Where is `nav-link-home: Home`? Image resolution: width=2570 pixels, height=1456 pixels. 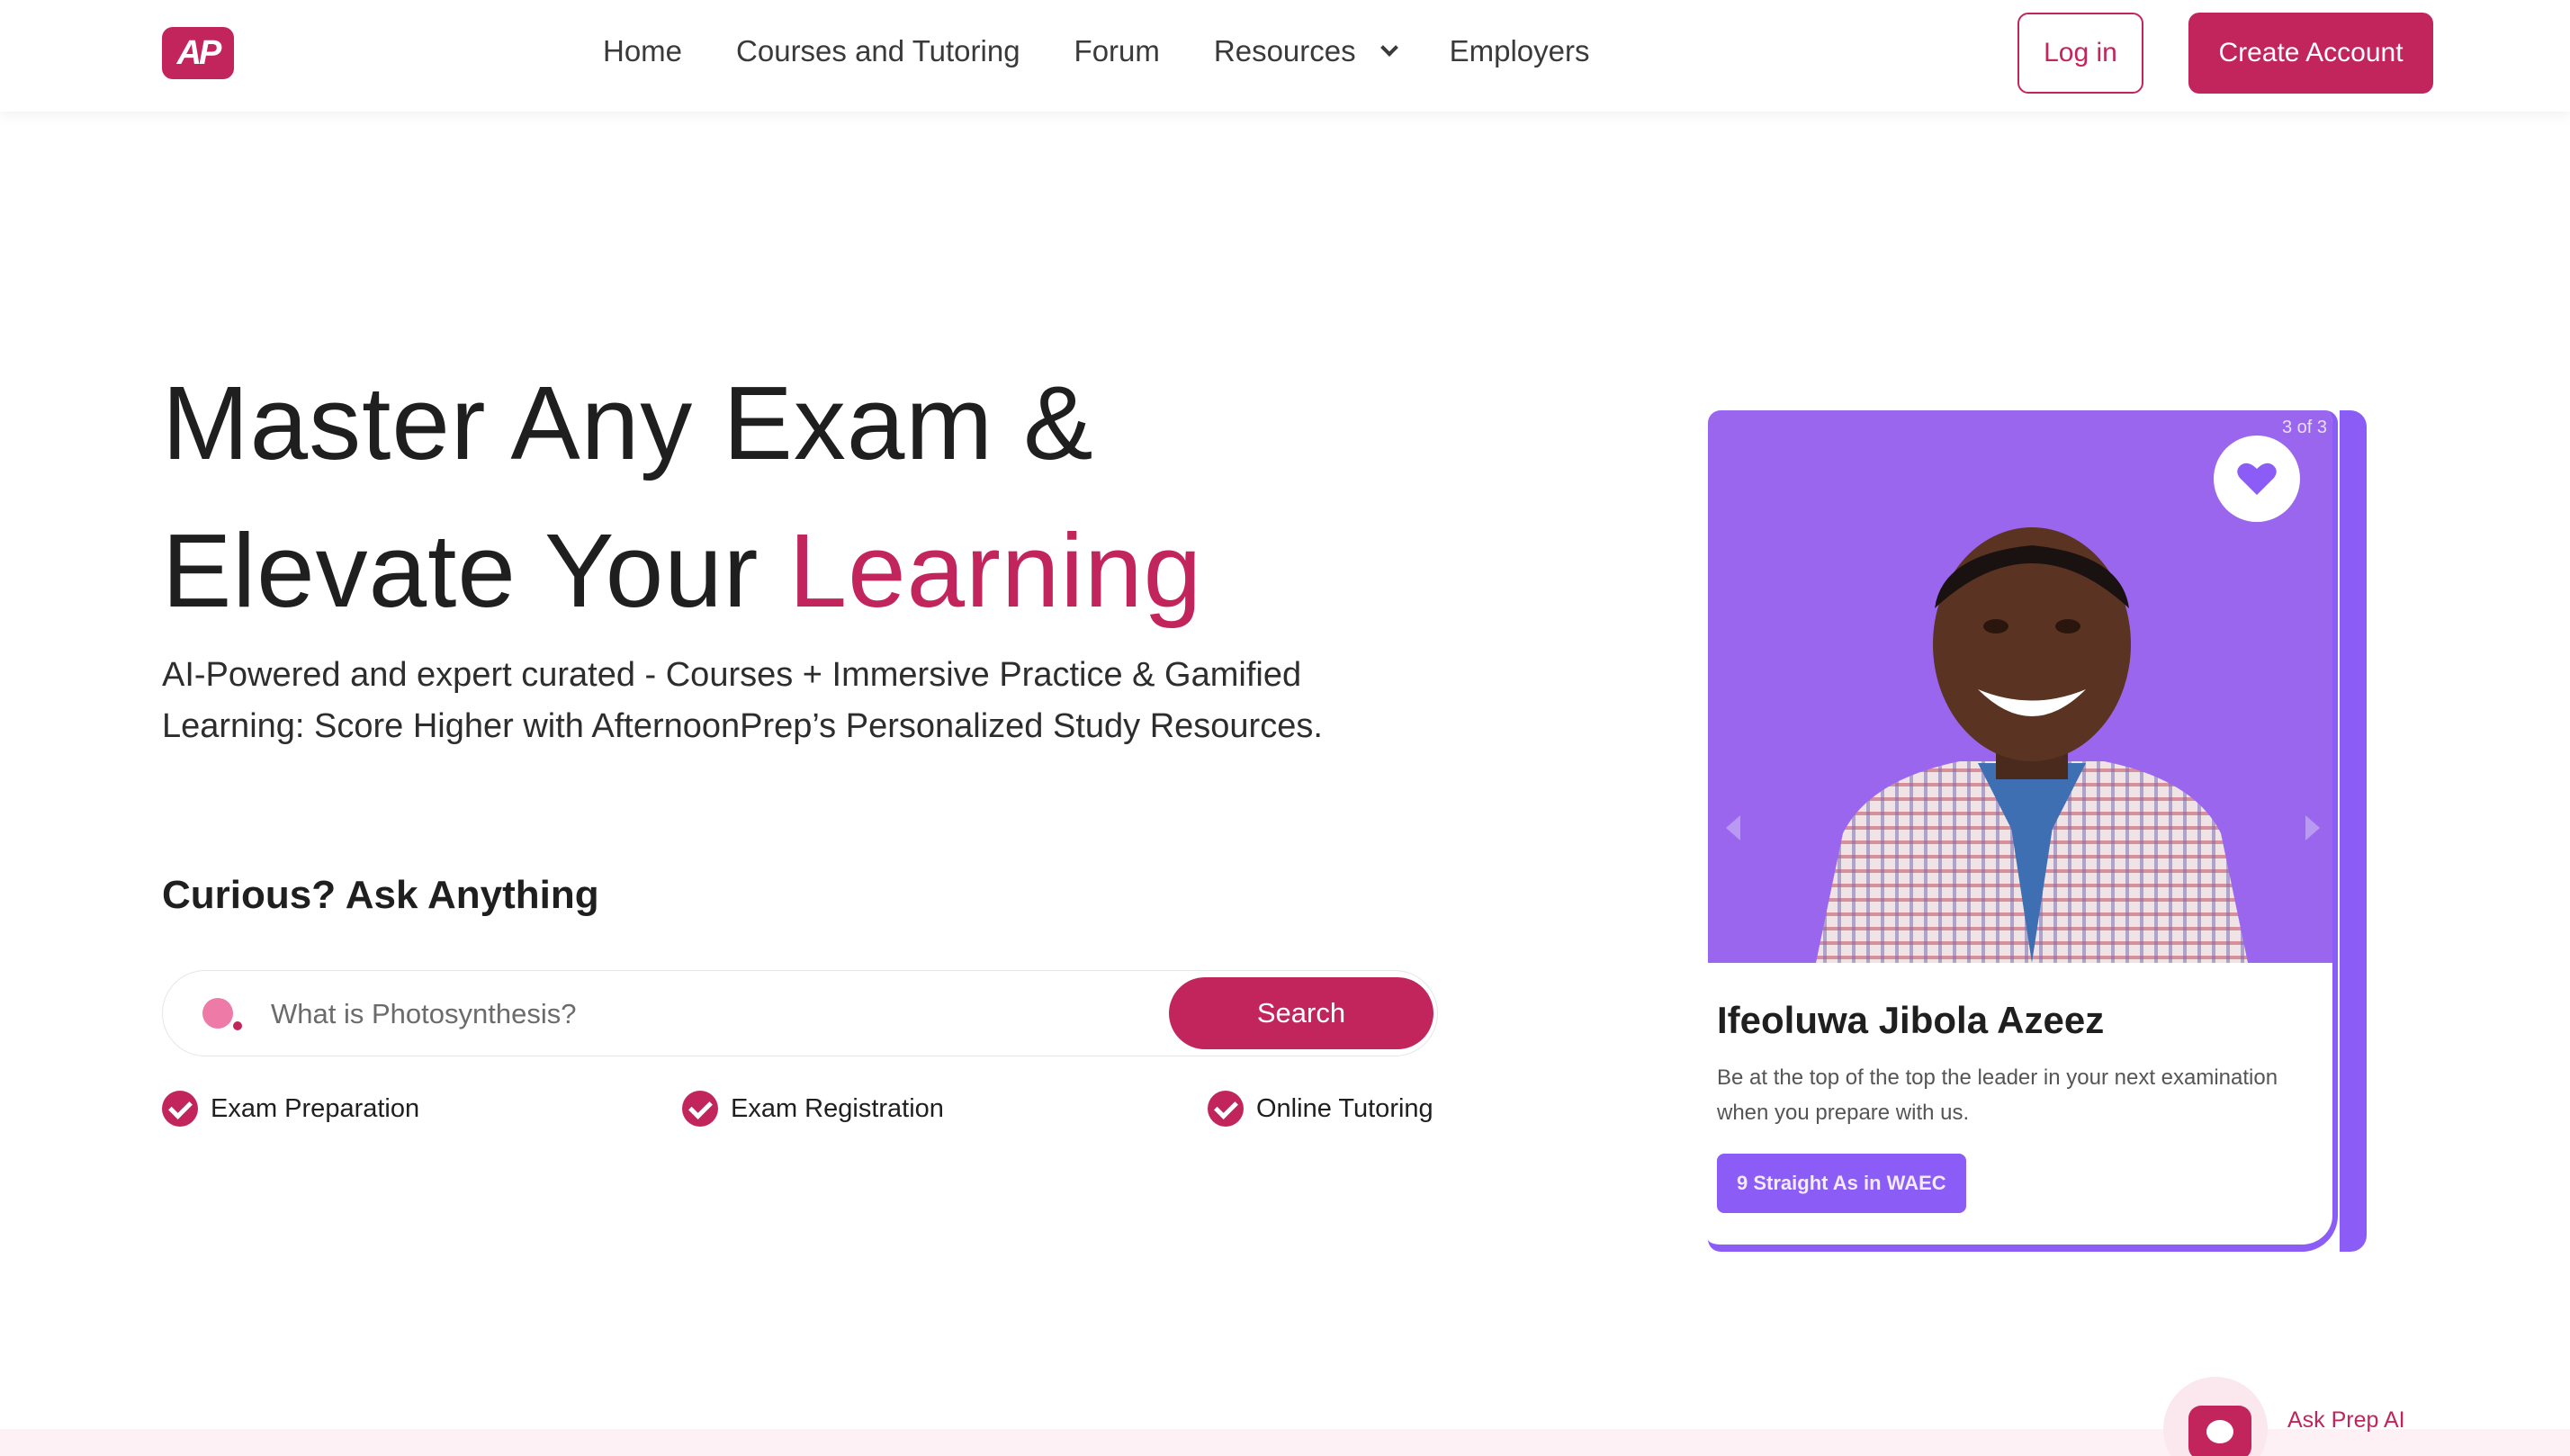
nav-link-home: Home is located at coordinates (642, 51).